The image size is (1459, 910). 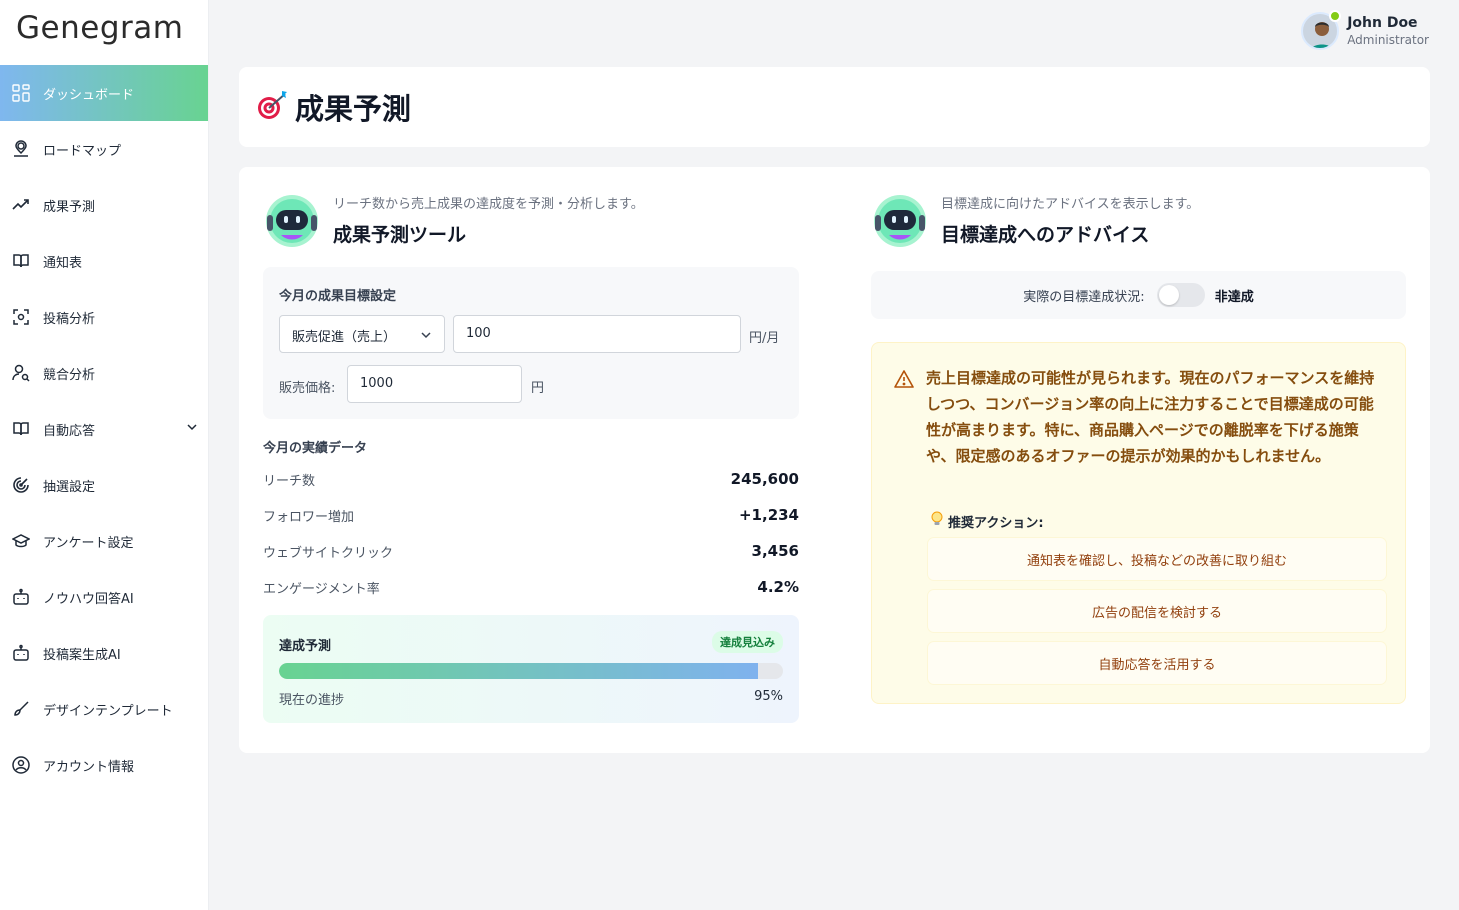 What do you see at coordinates (597, 334) in the screenshot?
I see `target-amount-input: 100` at bounding box center [597, 334].